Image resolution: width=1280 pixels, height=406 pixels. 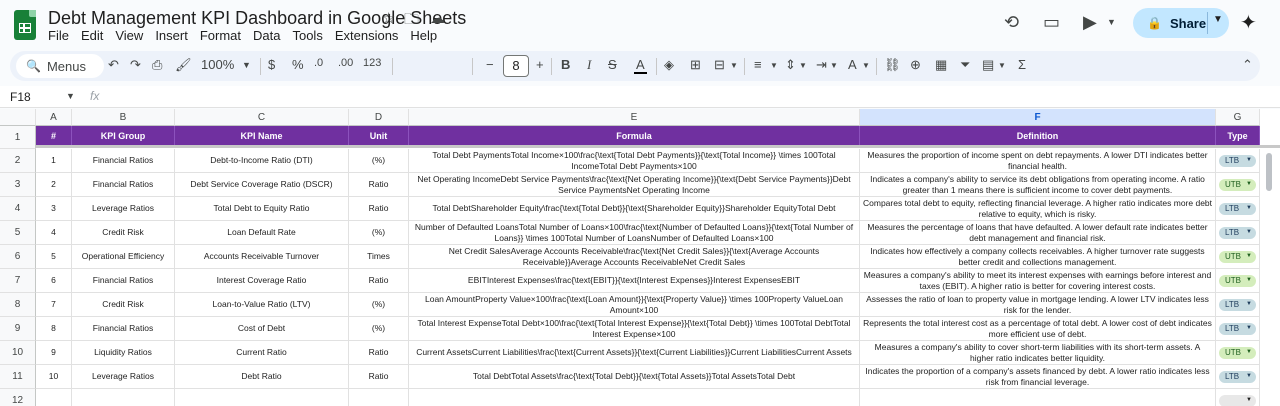 I want to click on star-icon: ☆, so click(x=388, y=18).